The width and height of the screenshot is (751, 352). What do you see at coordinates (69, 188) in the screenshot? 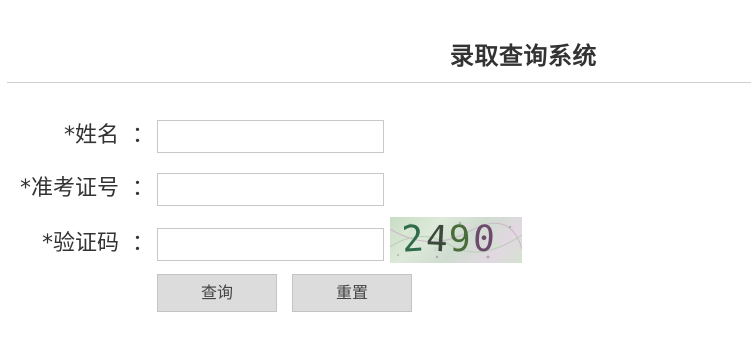
I see `exam-id-label: *准考证号` at bounding box center [69, 188].